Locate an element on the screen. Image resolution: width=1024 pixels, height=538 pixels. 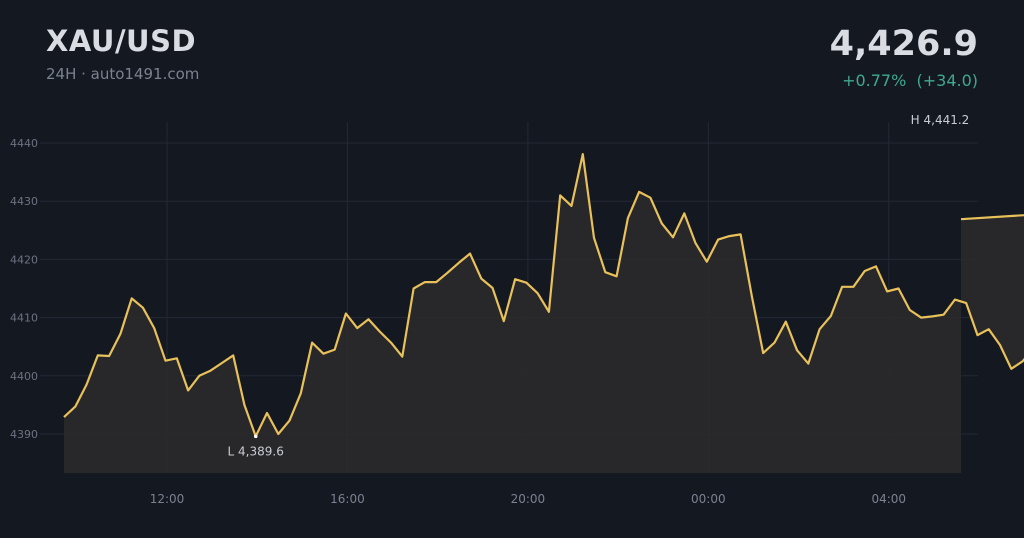
y-tick-label: 4400 is located at coordinates (24, 376).